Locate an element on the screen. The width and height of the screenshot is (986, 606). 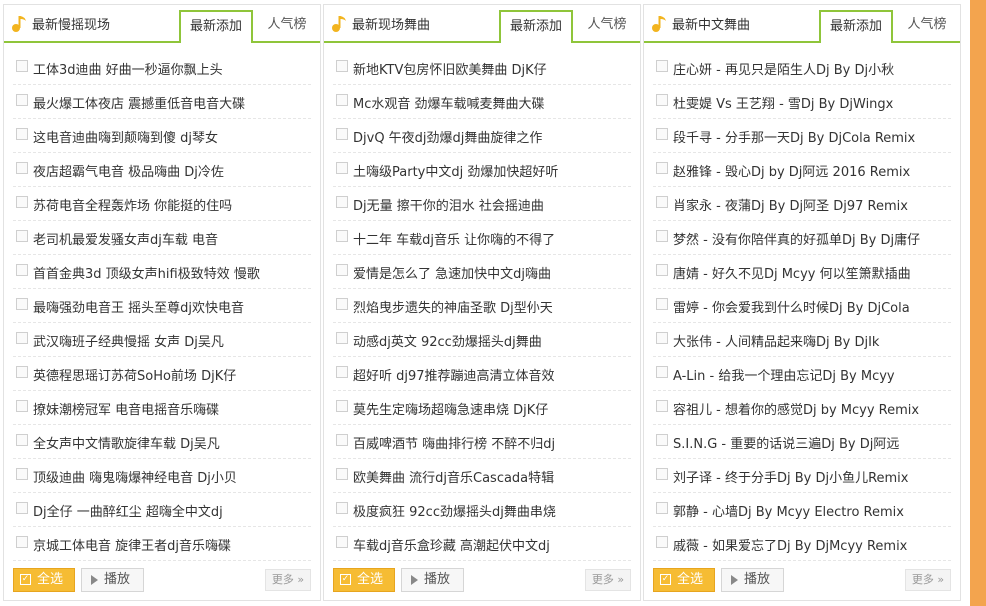
song-link: 雷婷 - 你会爱我到什么时候Dj By DjCola is located at coordinates (791, 306).